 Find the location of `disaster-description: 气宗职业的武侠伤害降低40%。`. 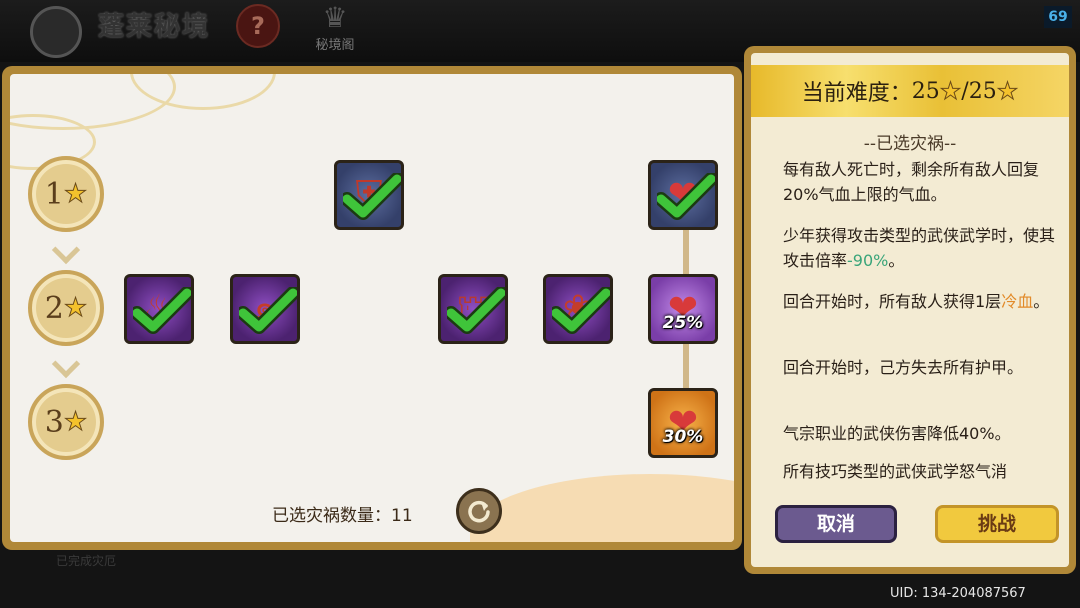

disaster-description: 气宗职业的武侠伤害降低40%。 is located at coordinates (924, 433).